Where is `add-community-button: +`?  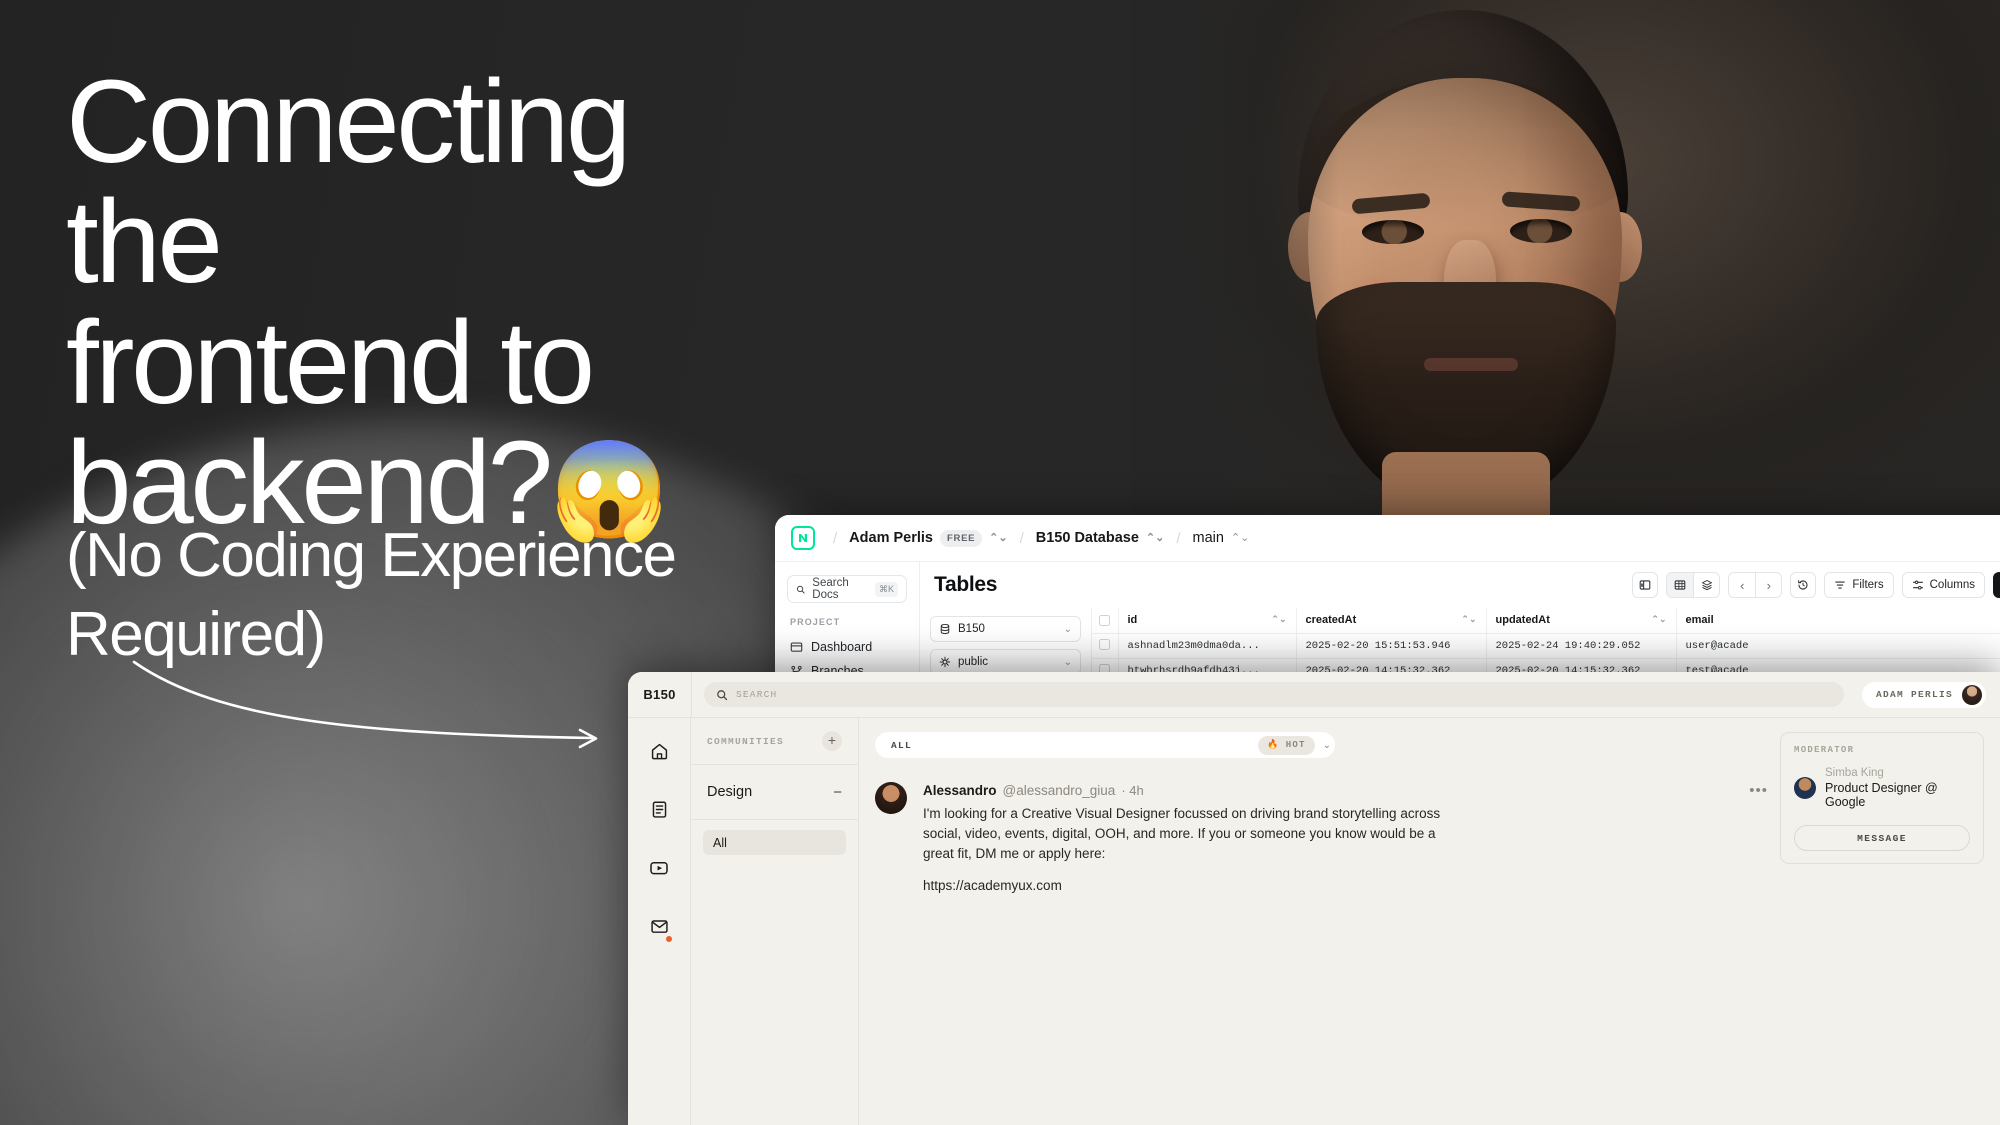
add-community-button: + is located at coordinates (832, 741).